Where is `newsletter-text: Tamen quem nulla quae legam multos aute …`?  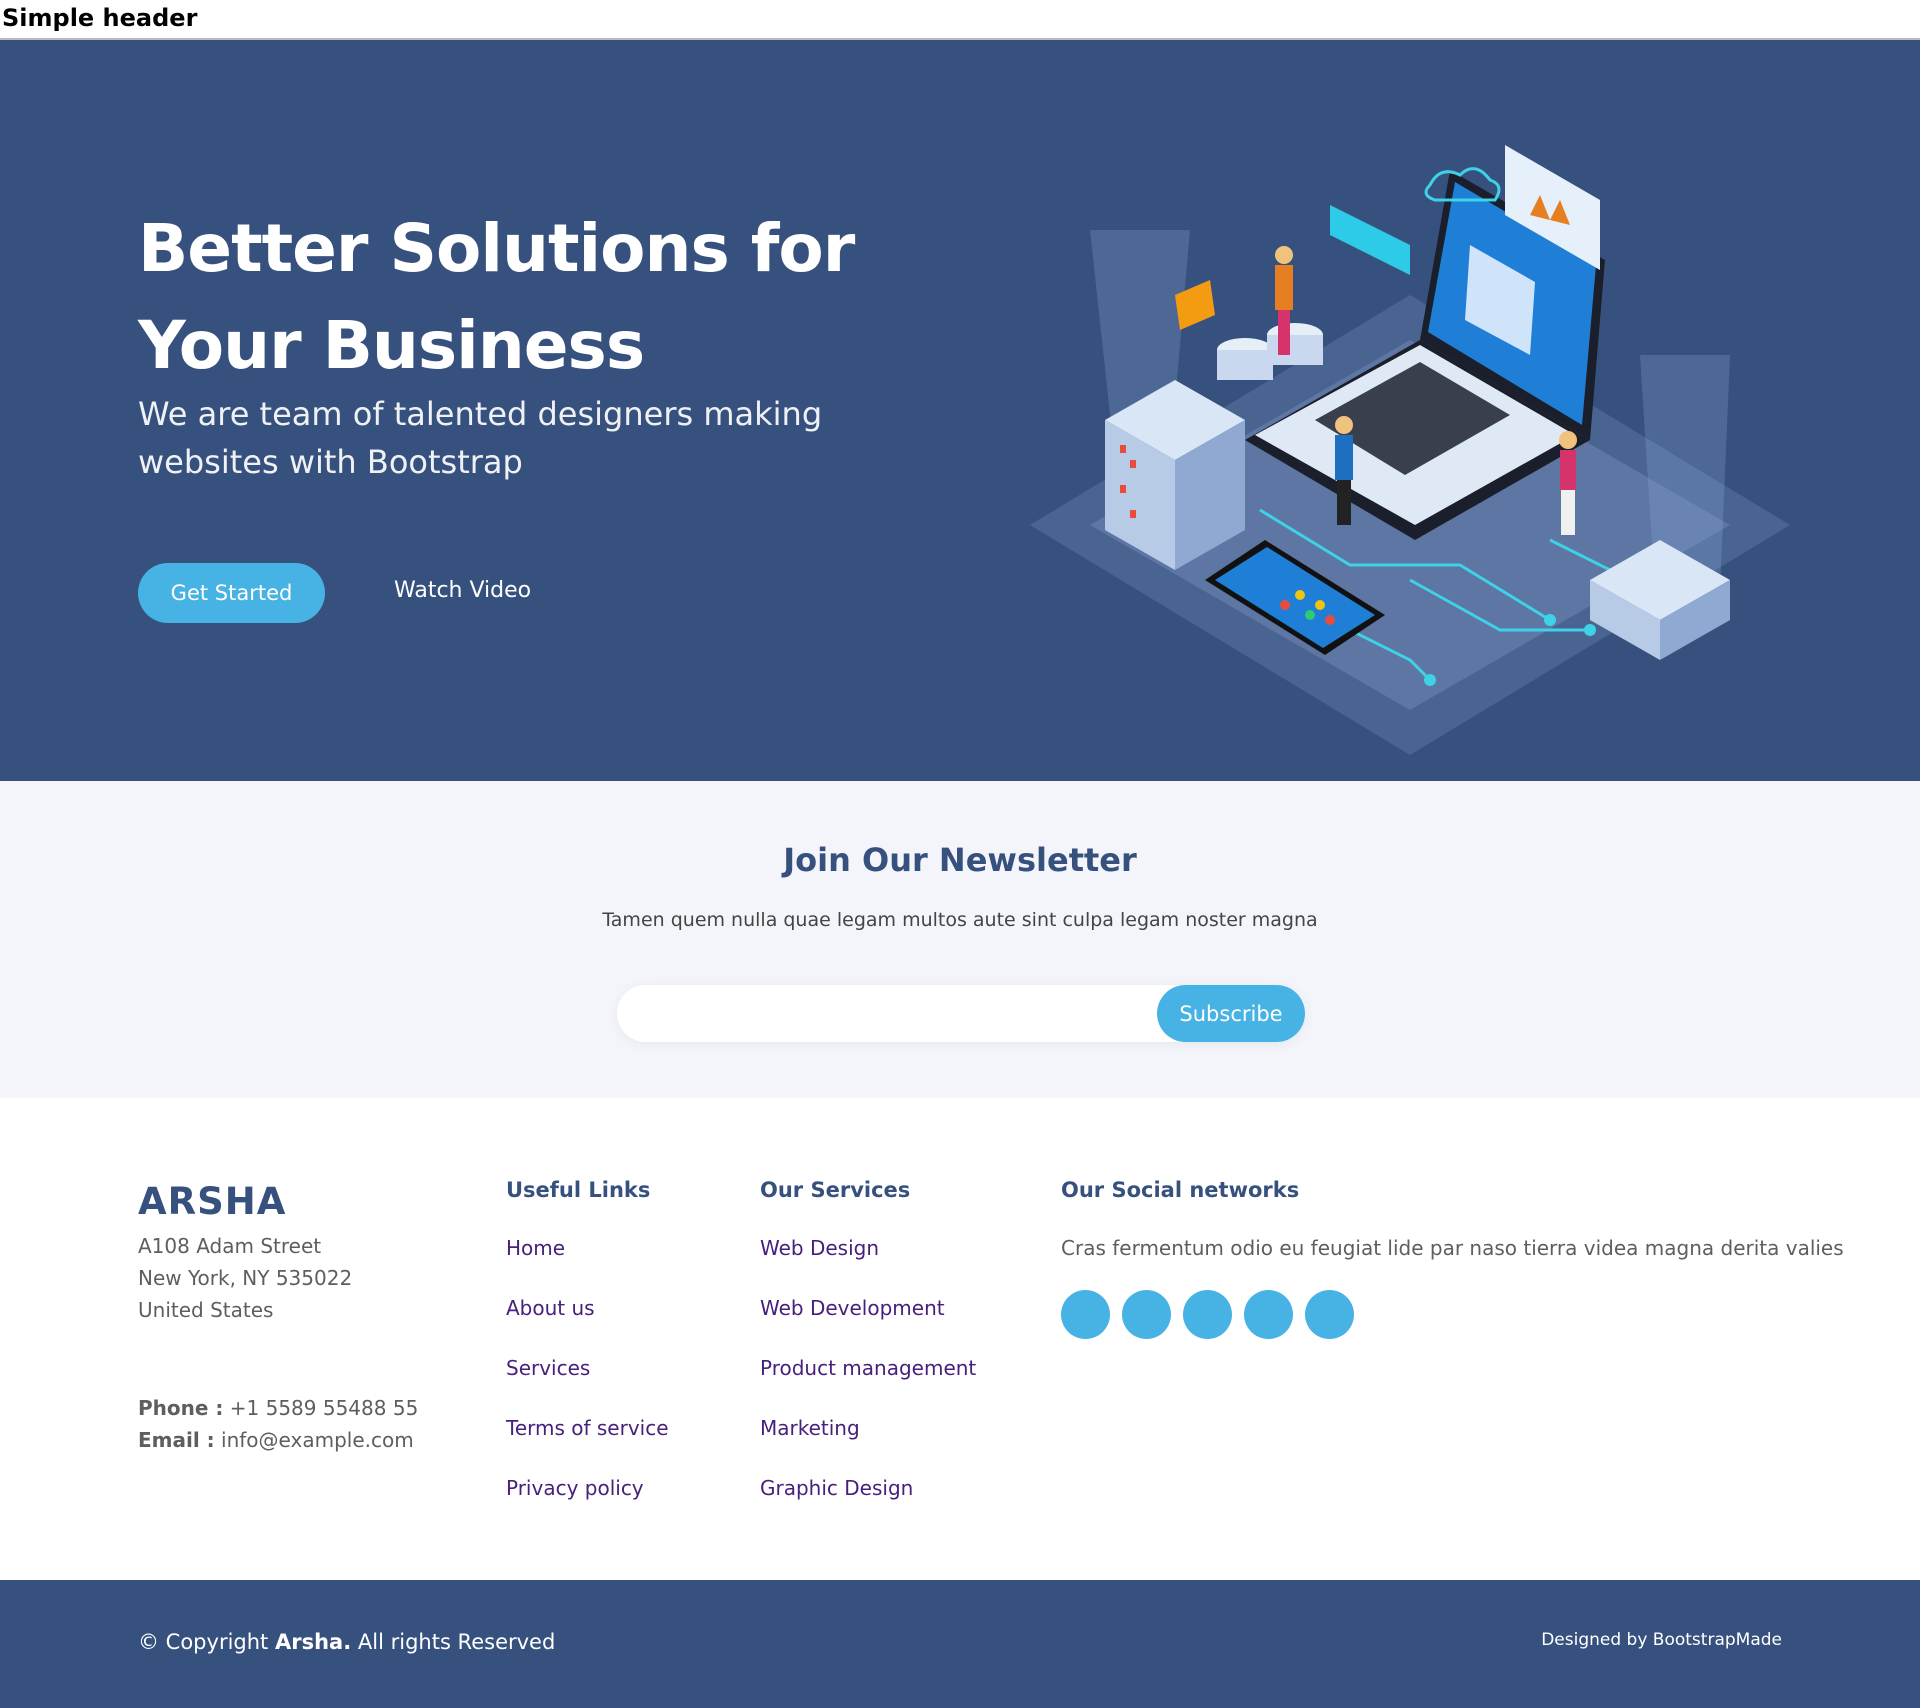
newsletter-text: Tamen quem nulla quae legam multos aute … is located at coordinates (960, 920).